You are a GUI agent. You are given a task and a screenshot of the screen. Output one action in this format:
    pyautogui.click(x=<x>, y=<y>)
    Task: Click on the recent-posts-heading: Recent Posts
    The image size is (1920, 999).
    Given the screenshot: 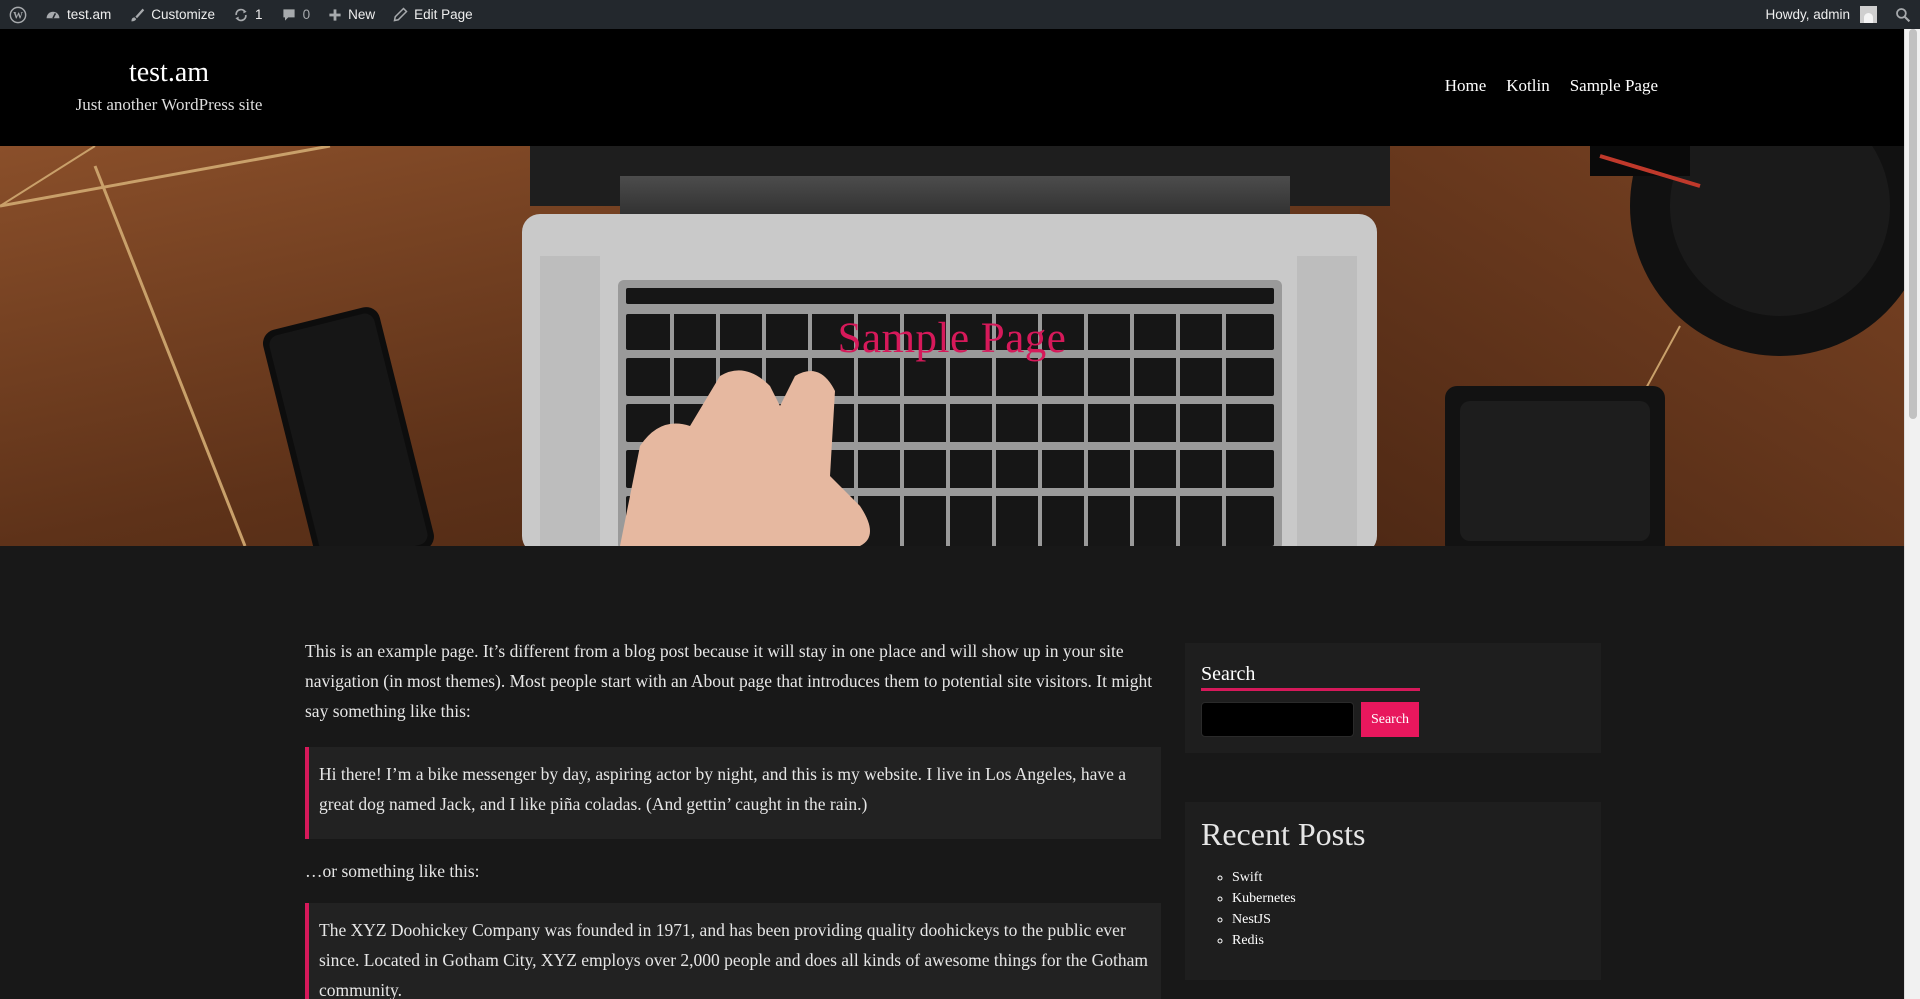 What is the action you would take?
    pyautogui.click(x=1283, y=834)
    